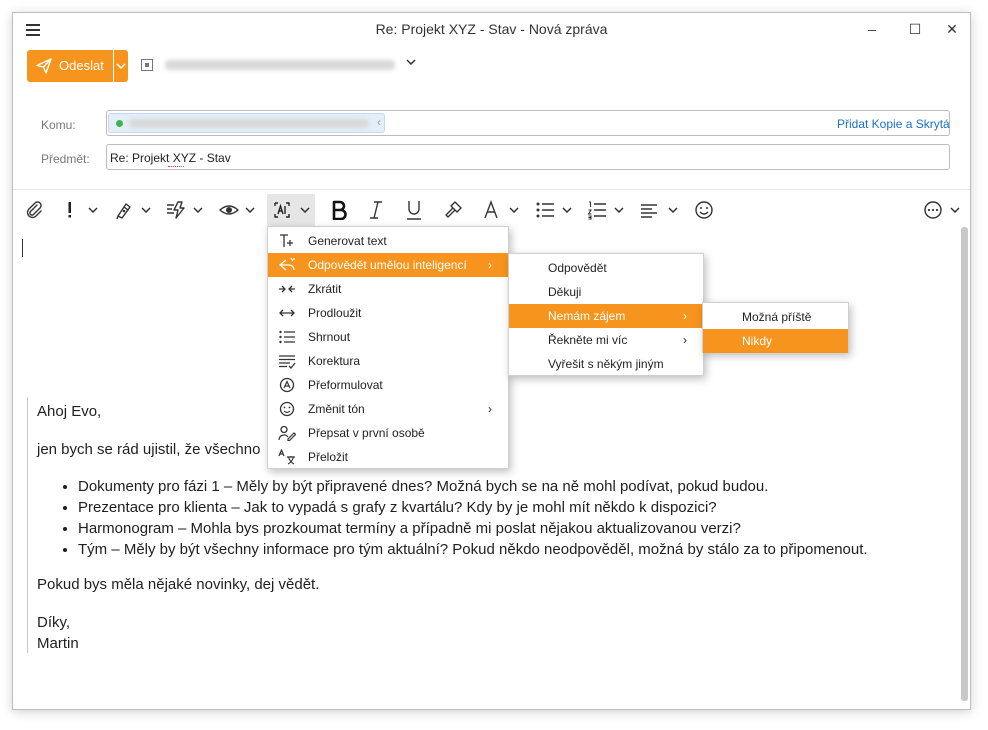 The height and width of the screenshot is (730, 988). What do you see at coordinates (964, 464) in the screenshot?
I see `editor-scrollbar` at bounding box center [964, 464].